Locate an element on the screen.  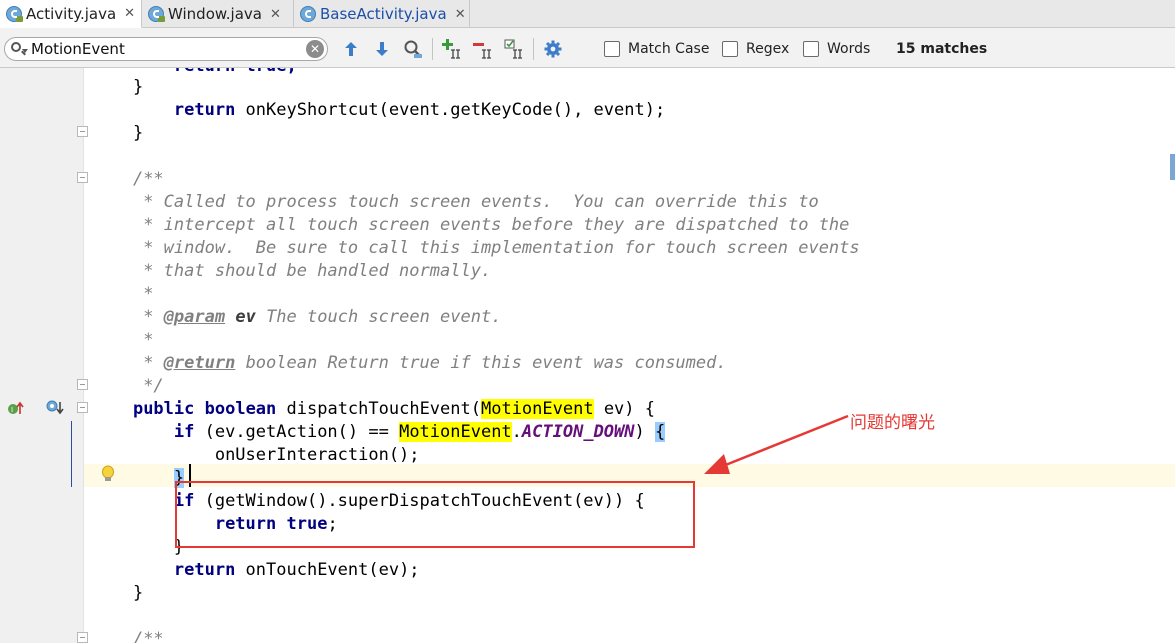
javadoc-line: */ is located at coordinates (148, 386).